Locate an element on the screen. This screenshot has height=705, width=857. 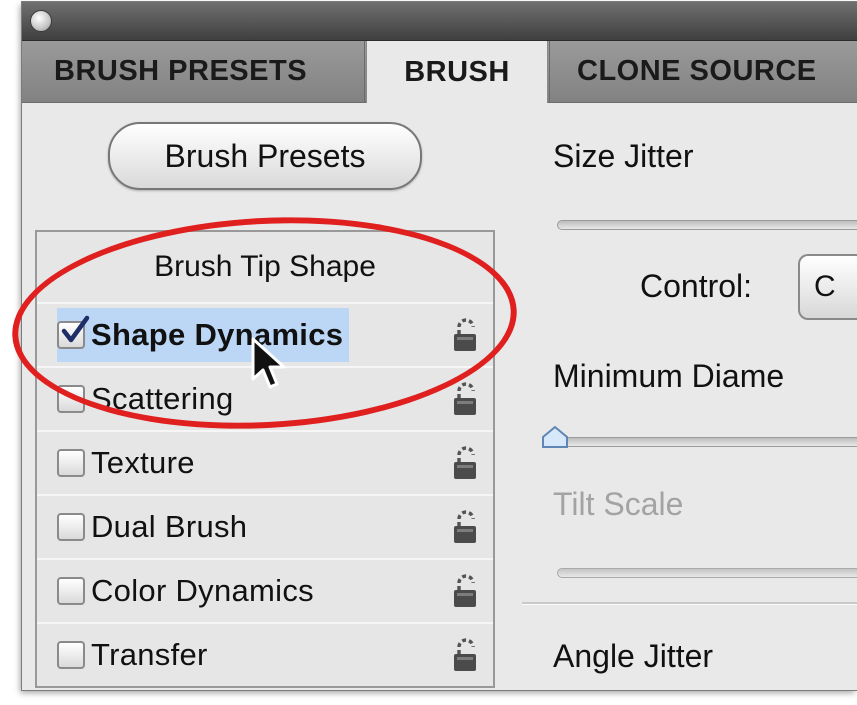
list-item-texture: Texture is located at coordinates (265, 462).